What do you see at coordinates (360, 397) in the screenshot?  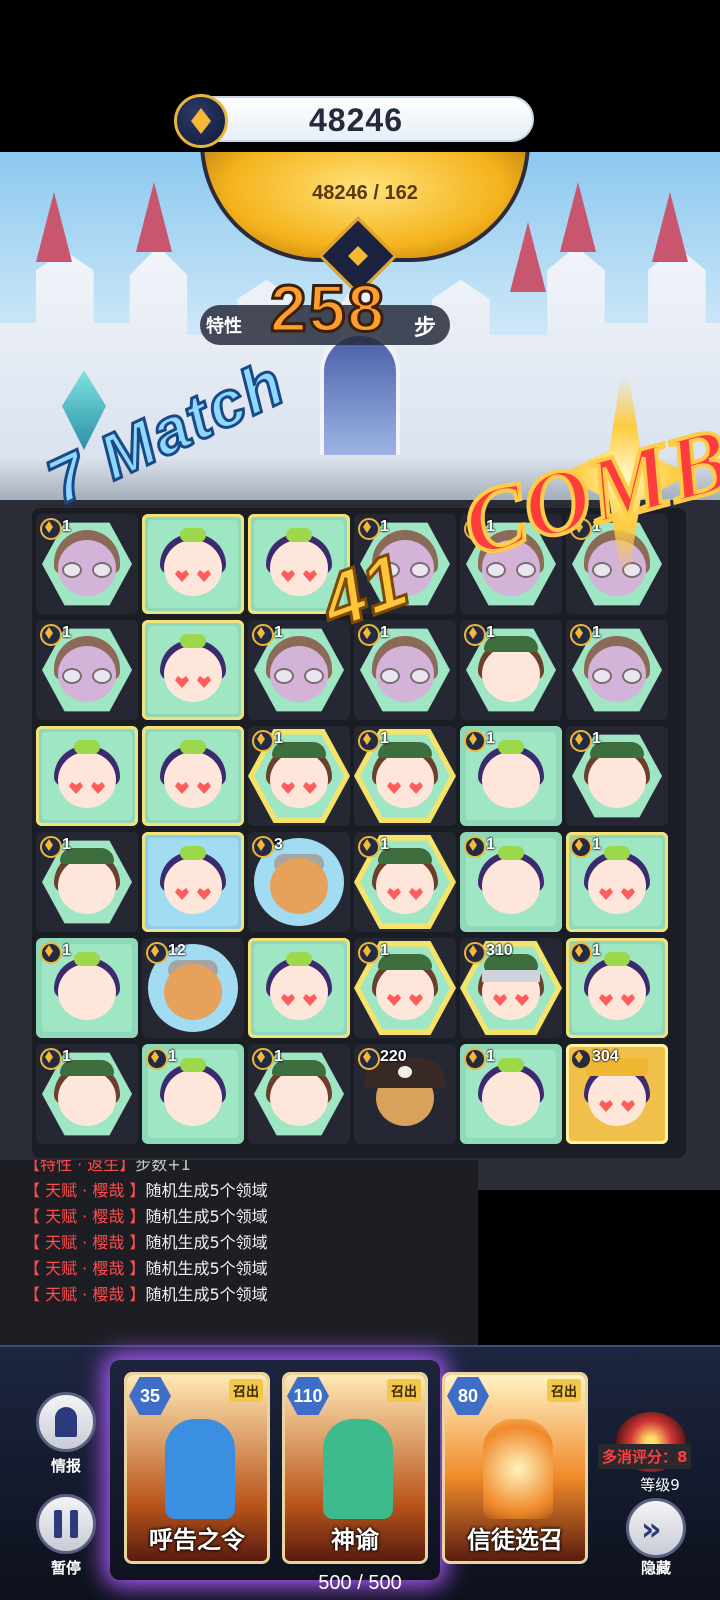 I see `castle-gate` at bounding box center [360, 397].